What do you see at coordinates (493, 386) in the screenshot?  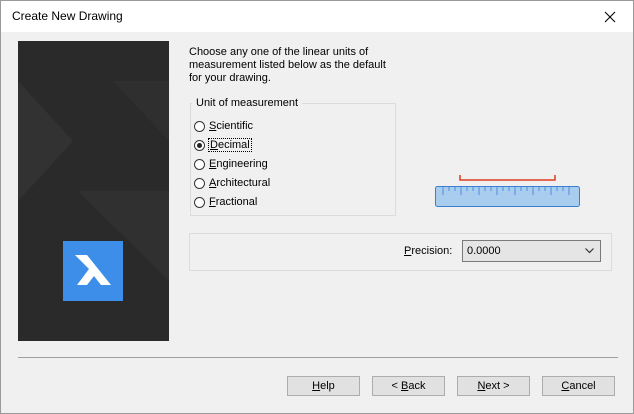 I see `next-button: Next >` at bounding box center [493, 386].